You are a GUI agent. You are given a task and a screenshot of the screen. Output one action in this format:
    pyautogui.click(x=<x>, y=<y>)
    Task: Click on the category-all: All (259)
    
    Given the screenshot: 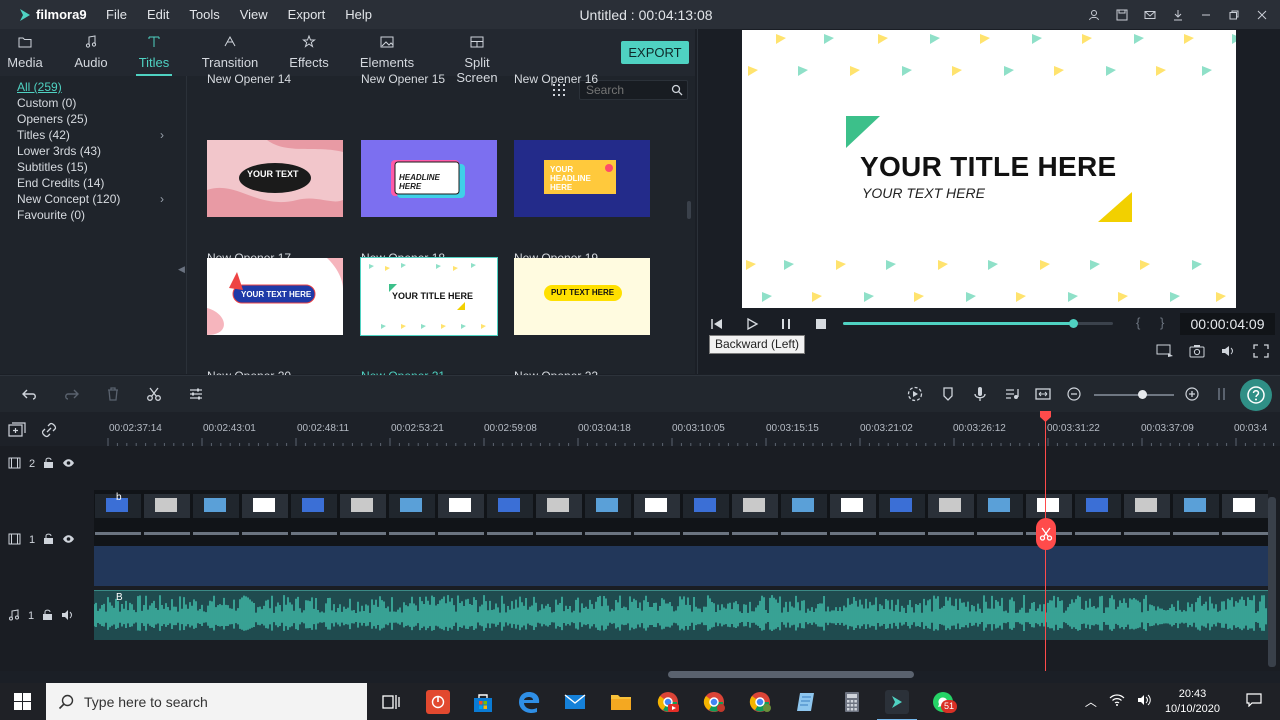 What is the action you would take?
    pyautogui.click(x=93, y=87)
    